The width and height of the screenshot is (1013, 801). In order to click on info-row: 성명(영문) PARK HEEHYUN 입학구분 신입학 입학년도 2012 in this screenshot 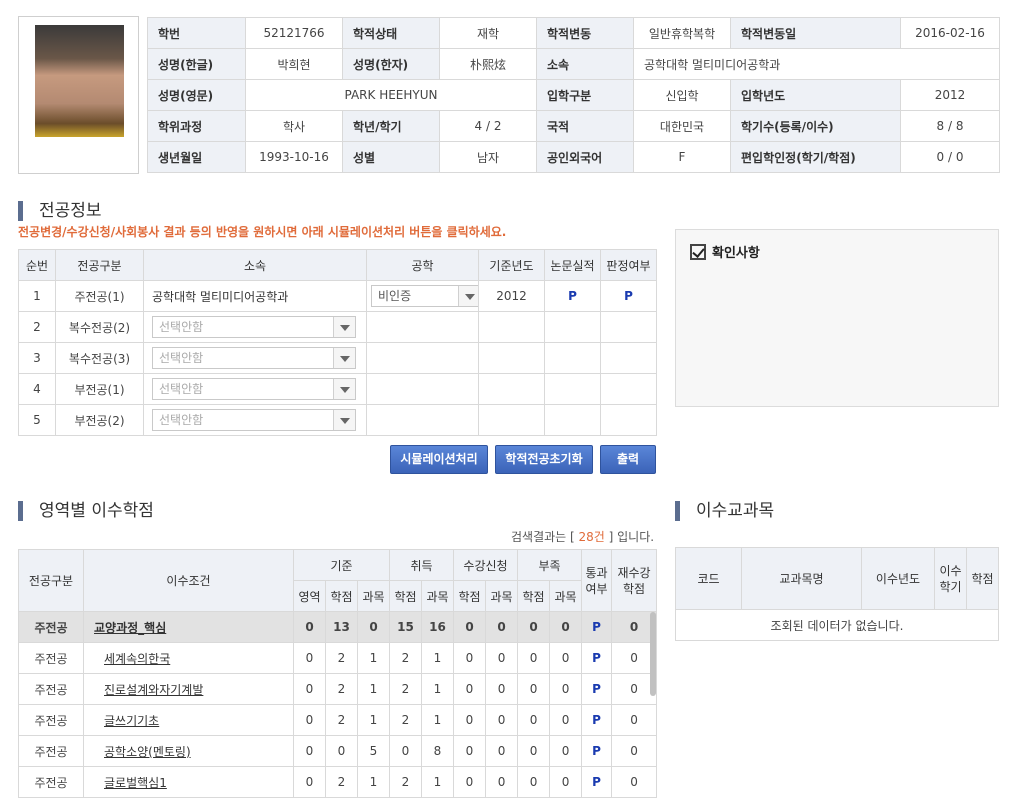, I will do `click(573, 95)`.